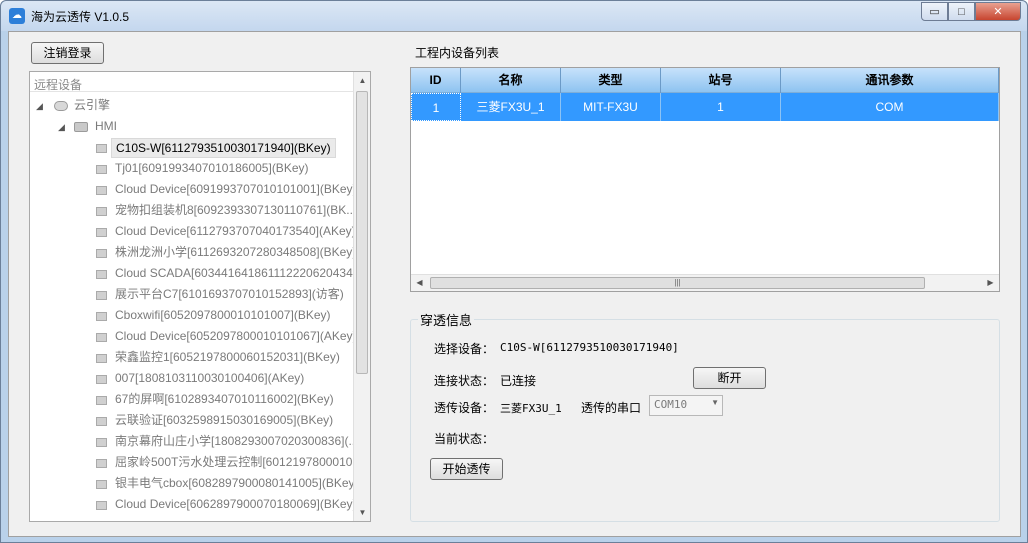 Image resolution: width=1028 pixels, height=543 pixels. What do you see at coordinates (227, 357) in the screenshot?
I see `tree-device-label: 荣鑫监控1[6052197800060152031](BKey)` at bounding box center [227, 357].